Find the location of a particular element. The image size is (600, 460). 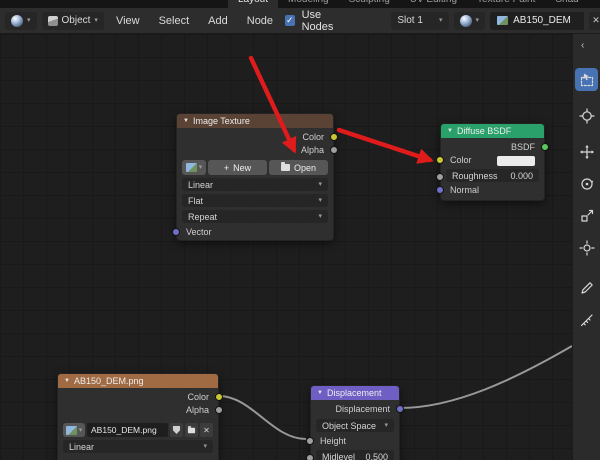

menu-node: Node is located at coordinates (260, 21).